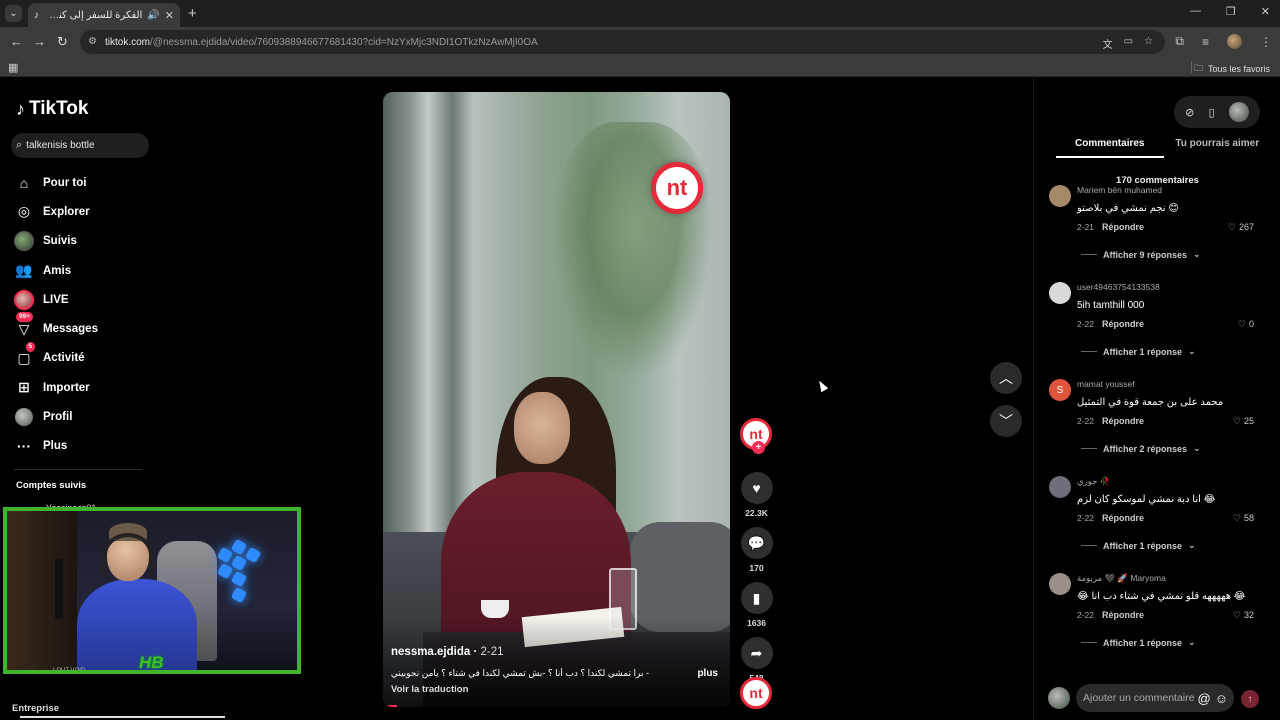 The height and width of the screenshot is (720, 1280). I want to click on sidebar-item-plus: ··· Plus, so click(84, 446).